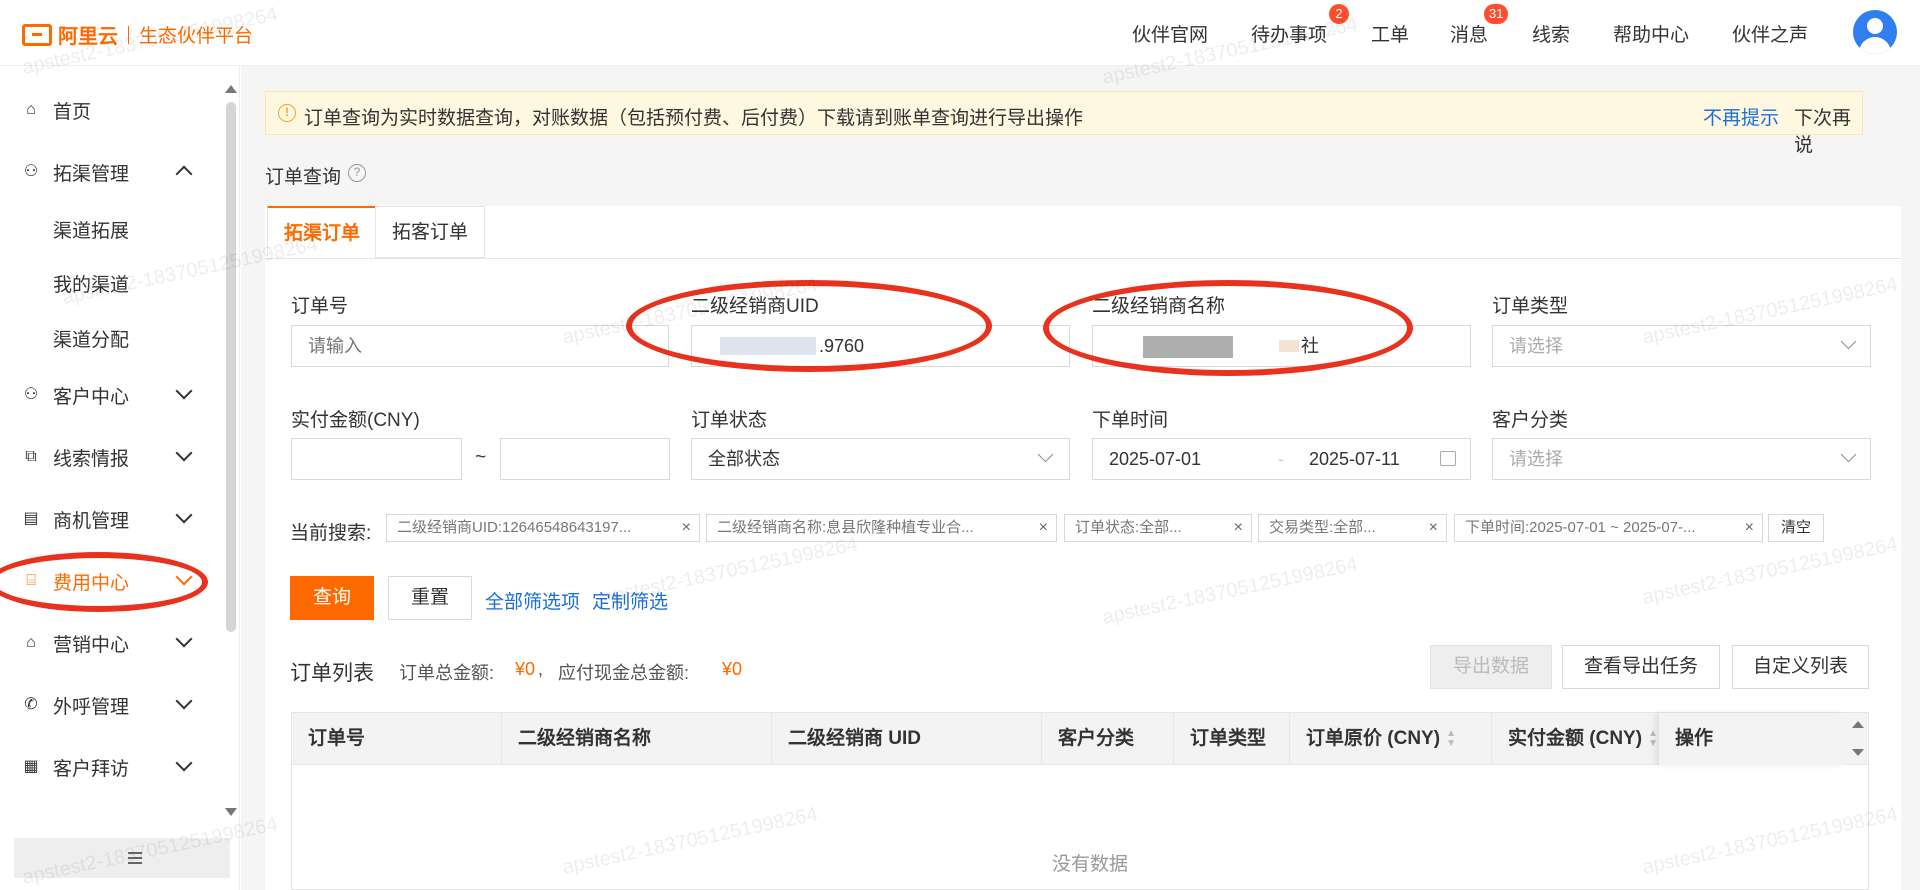 The height and width of the screenshot is (890, 1920). I want to click on order-time-range: 2025-07-01 - 2025-07-11, so click(1281, 459).